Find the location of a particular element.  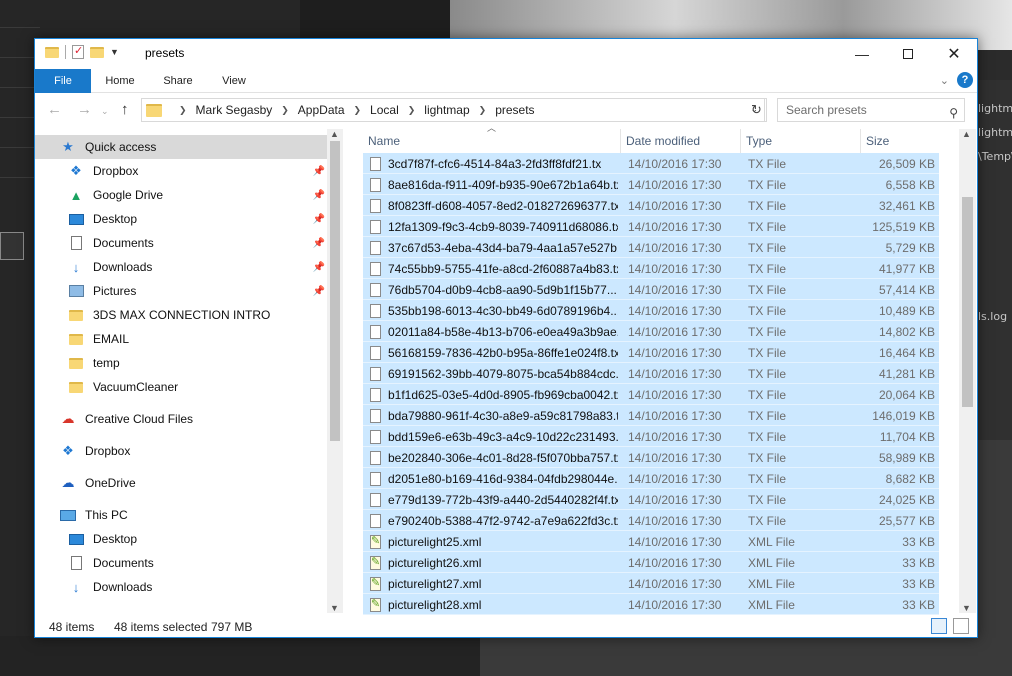

nav-item-google-drive: ▲ Google Drive 📌 is located at coordinates (182, 195).